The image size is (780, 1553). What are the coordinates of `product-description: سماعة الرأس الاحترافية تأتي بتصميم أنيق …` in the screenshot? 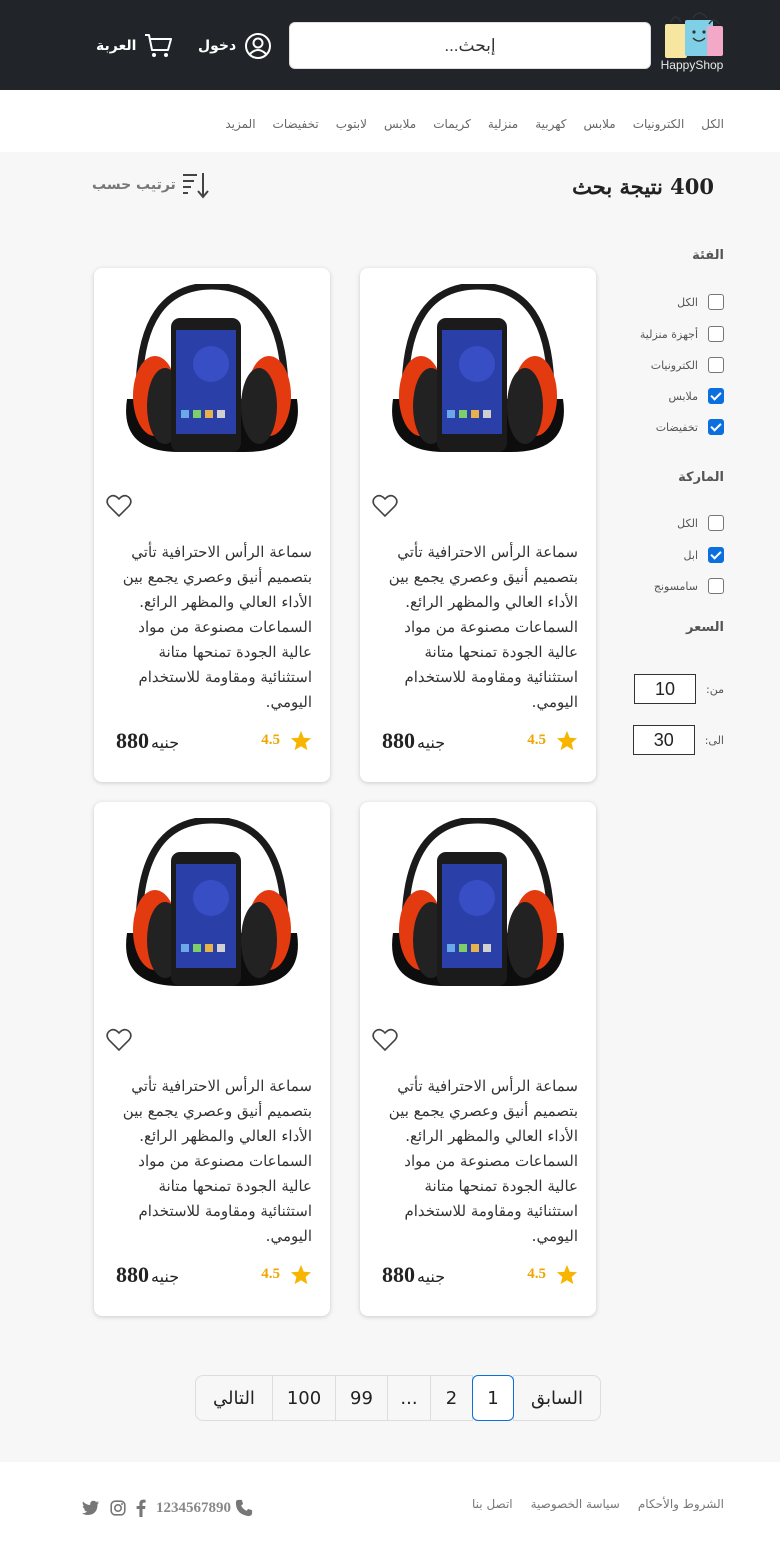 It's located at (483, 627).